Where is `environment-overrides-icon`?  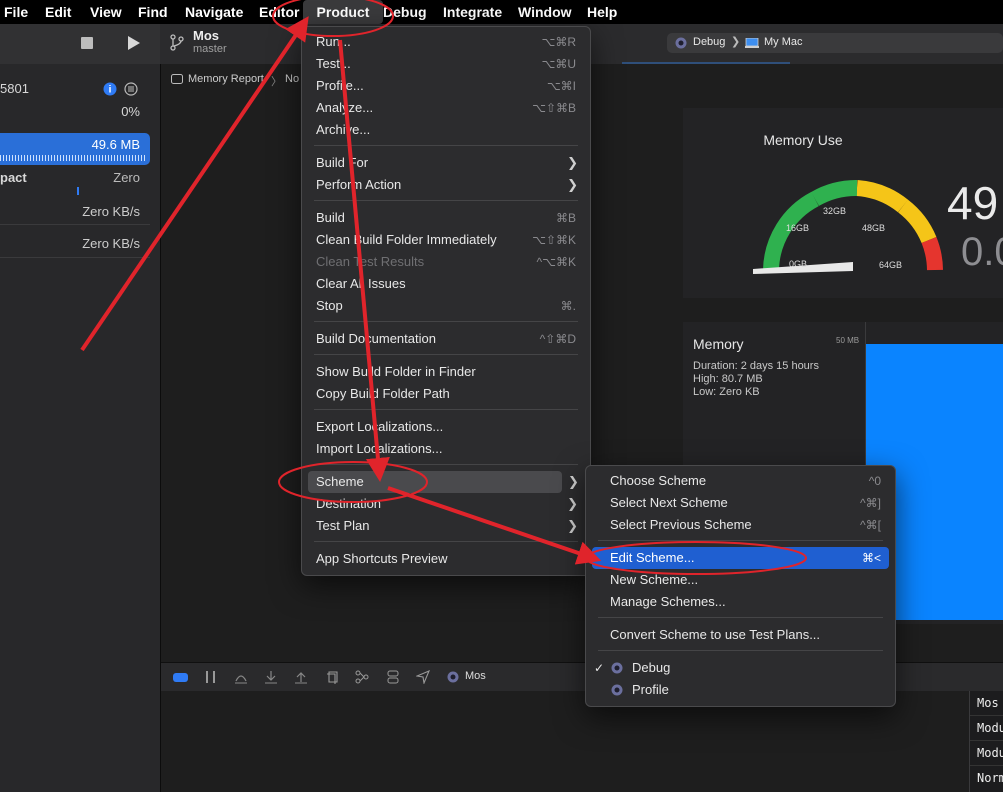 environment-overrides-icon is located at coordinates (393, 677).